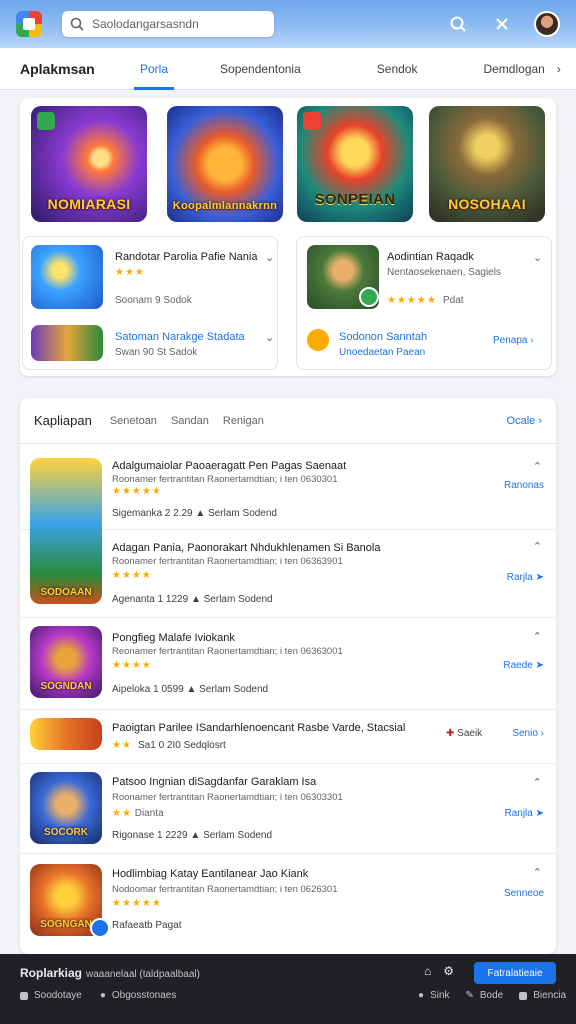 The width and height of the screenshot is (576, 1024). I want to click on tab-porla: Porla, so click(154, 69).